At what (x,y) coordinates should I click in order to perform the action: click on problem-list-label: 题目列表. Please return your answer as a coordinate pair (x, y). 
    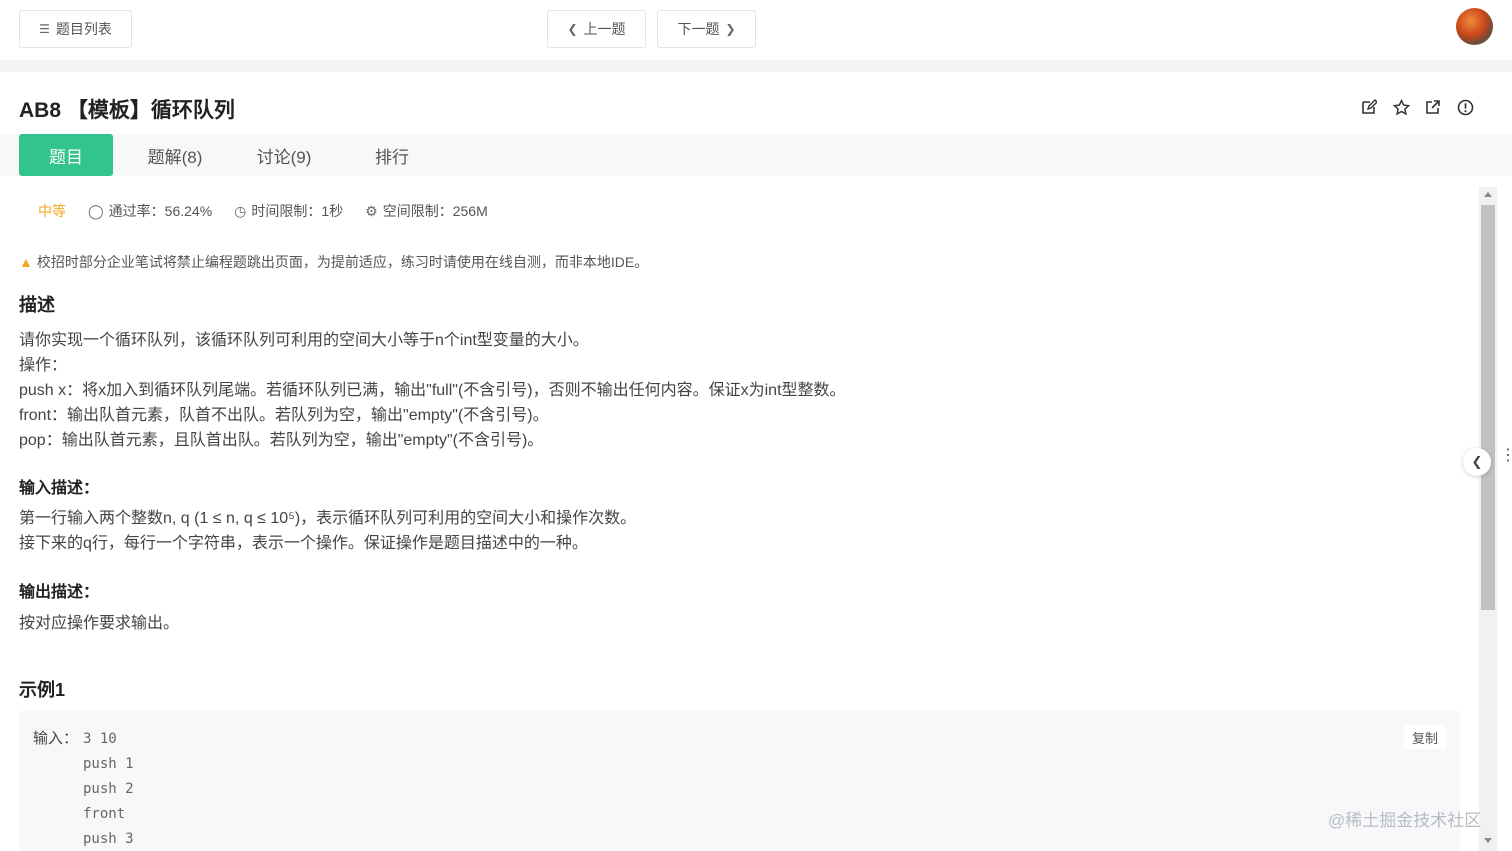
    Looking at the image, I should click on (83, 29).